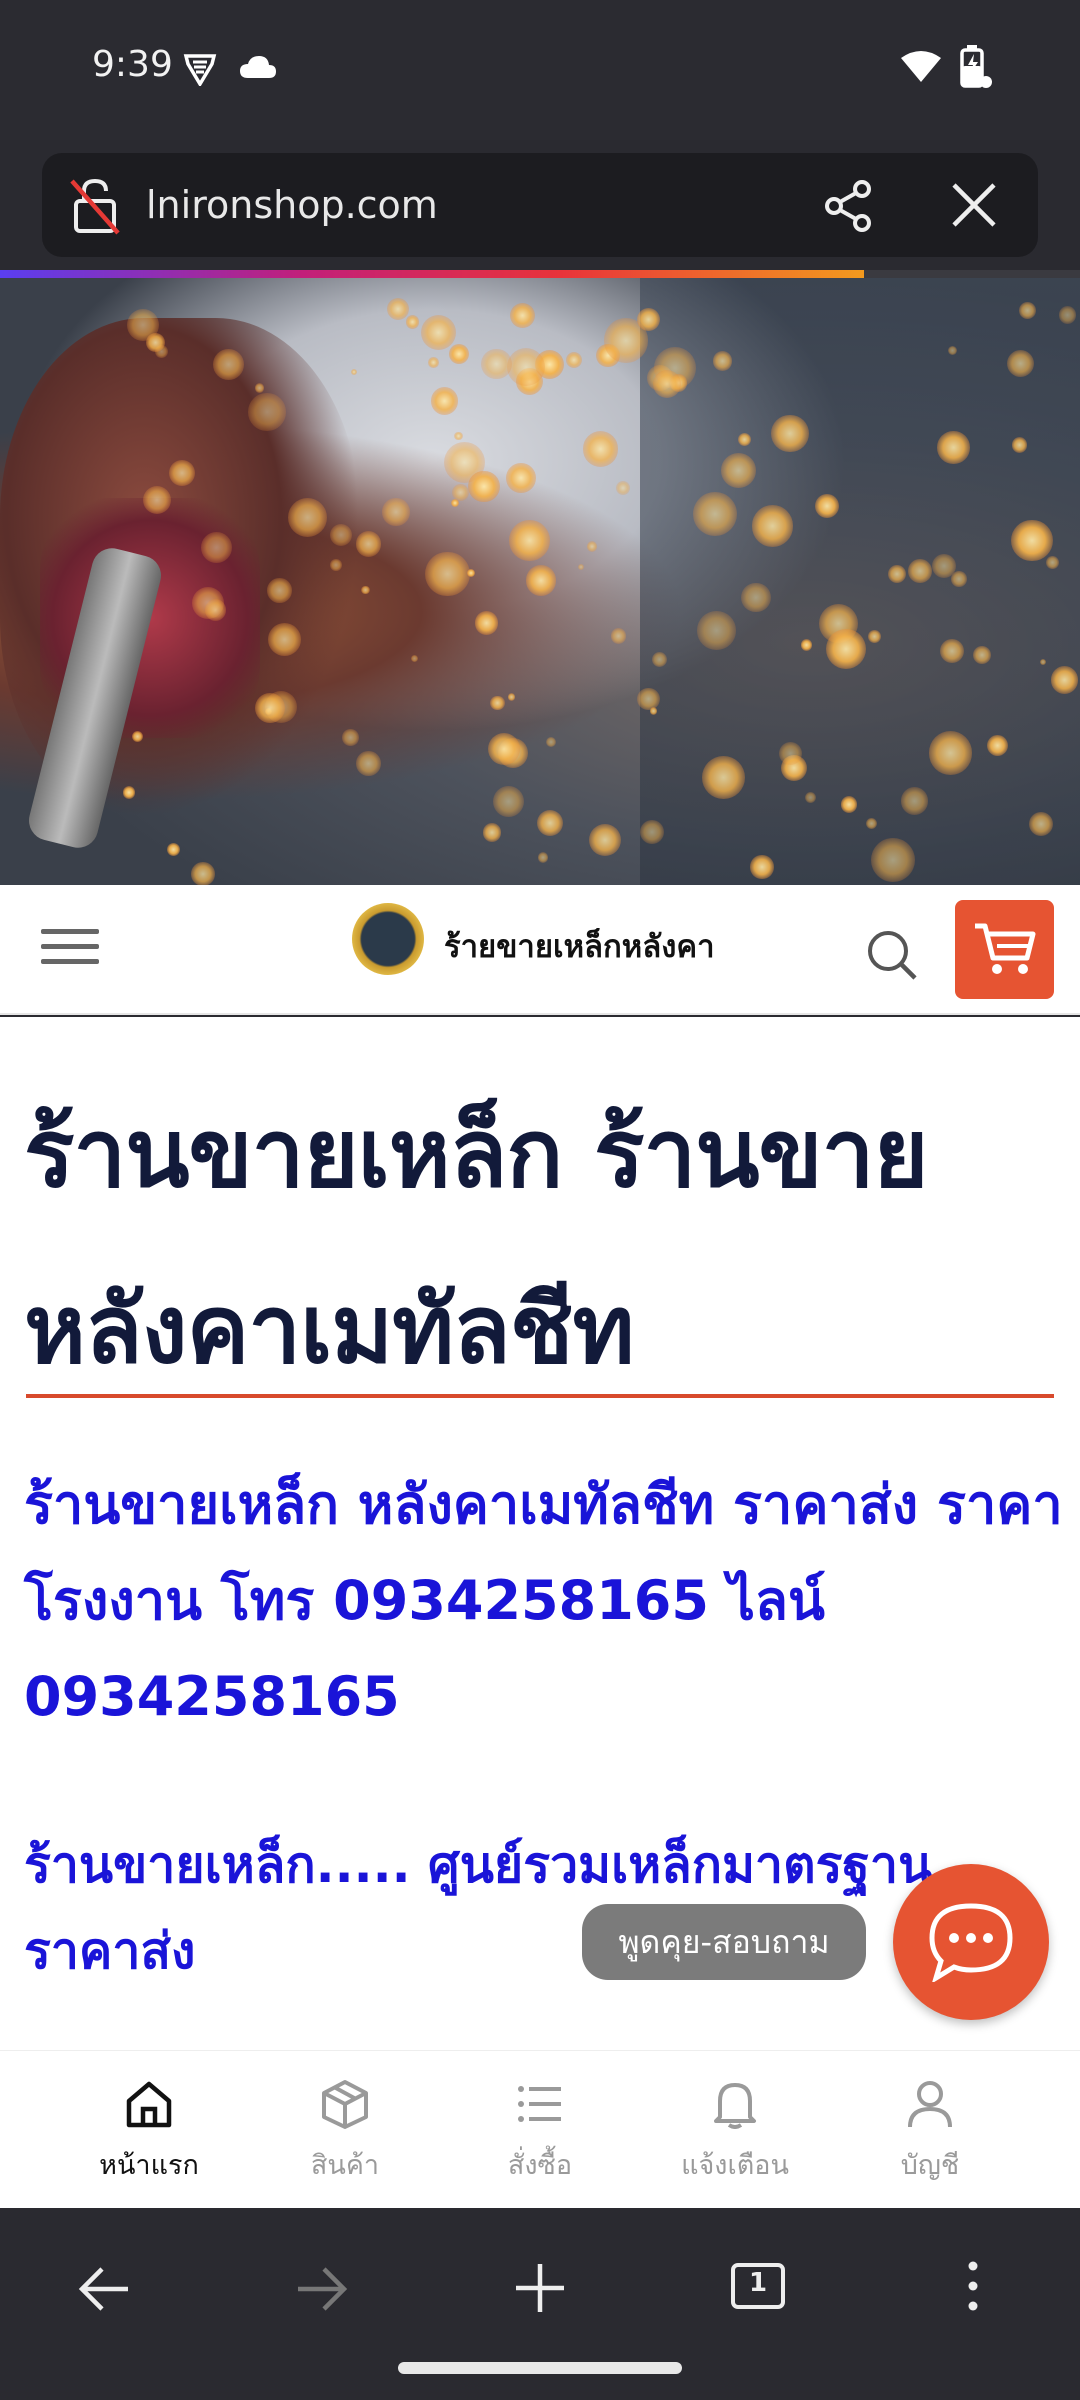 The width and height of the screenshot is (1080, 2400). What do you see at coordinates (95, 208) in the screenshot?
I see `insecure-lock-icon` at bounding box center [95, 208].